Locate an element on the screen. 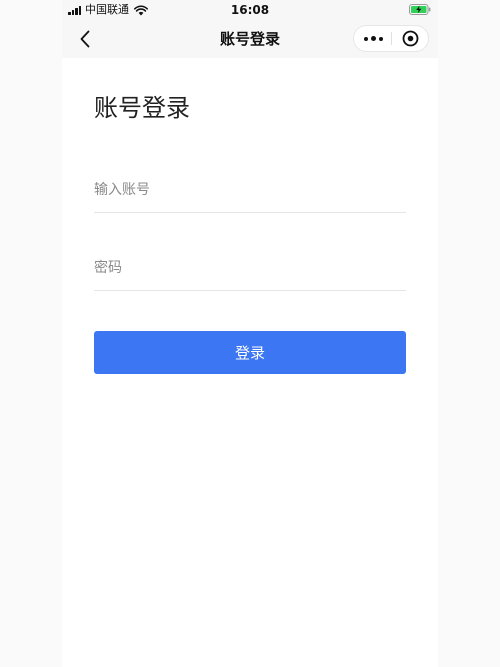  status-bar: 中国联通 16:08 is located at coordinates (250, 10).